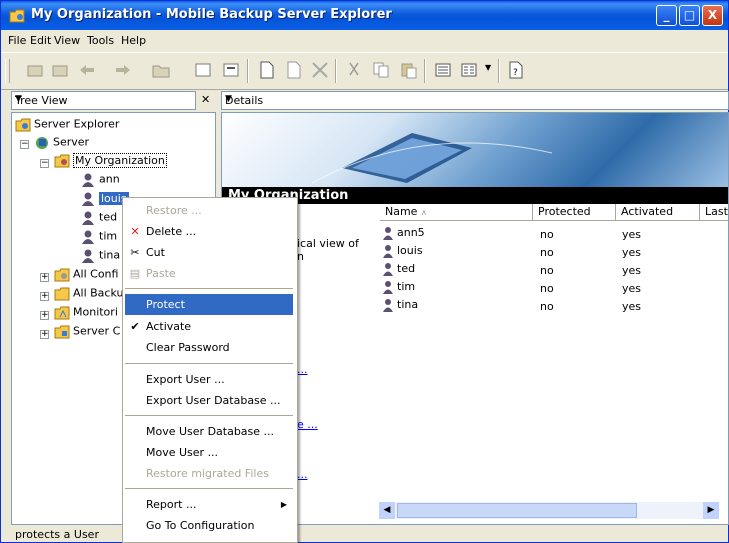 Image resolution: width=729 pixels, height=543 pixels. I want to click on tree-node-server-config: Server C, so click(87, 331).